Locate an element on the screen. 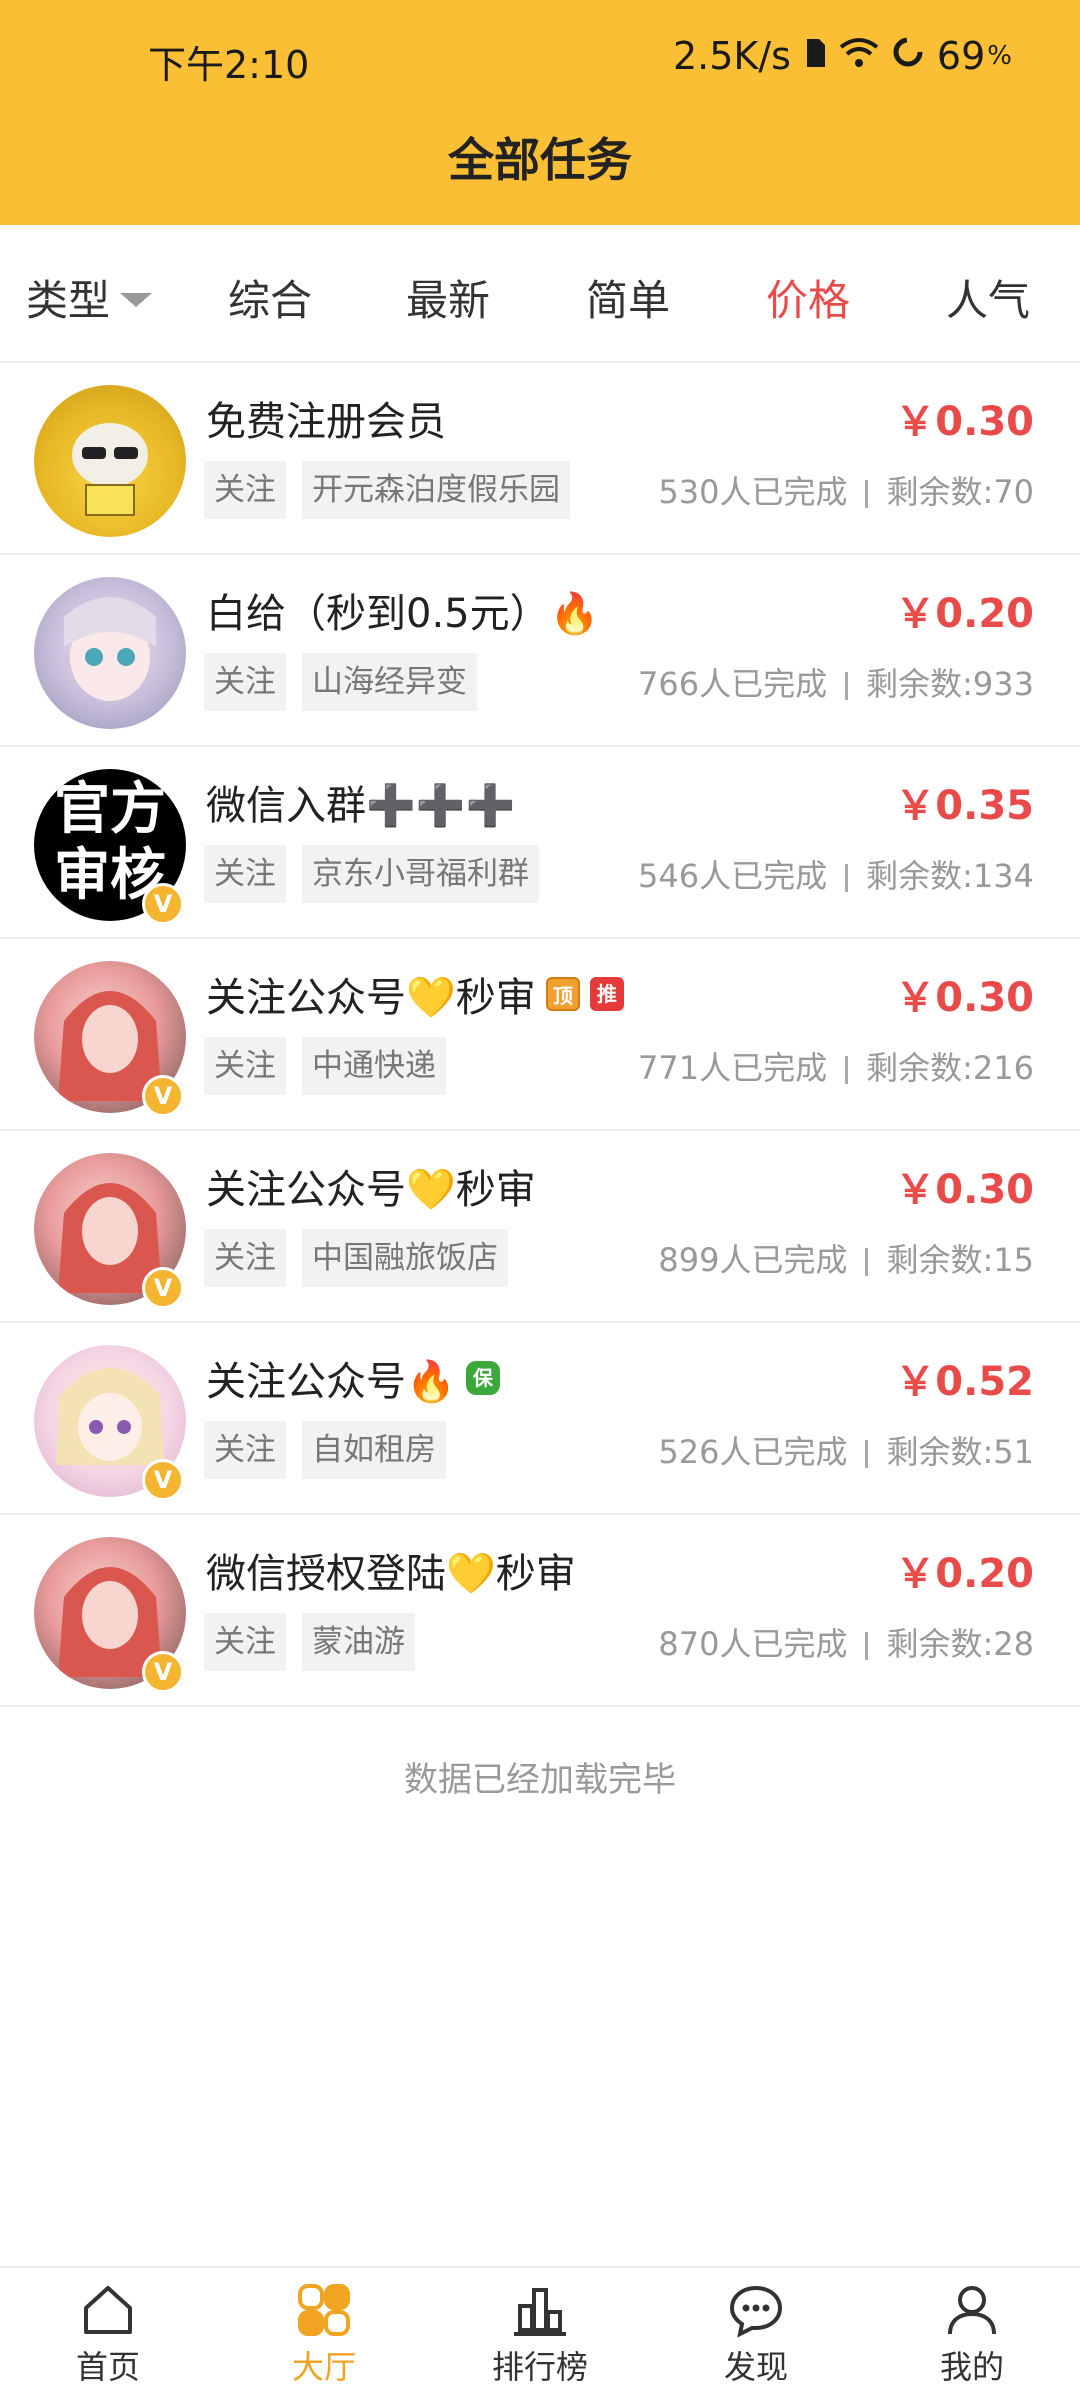 The width and height of the screenshot is (1080, 2400). network-speed: 2.5K/s is located at coordinates (731, 56).